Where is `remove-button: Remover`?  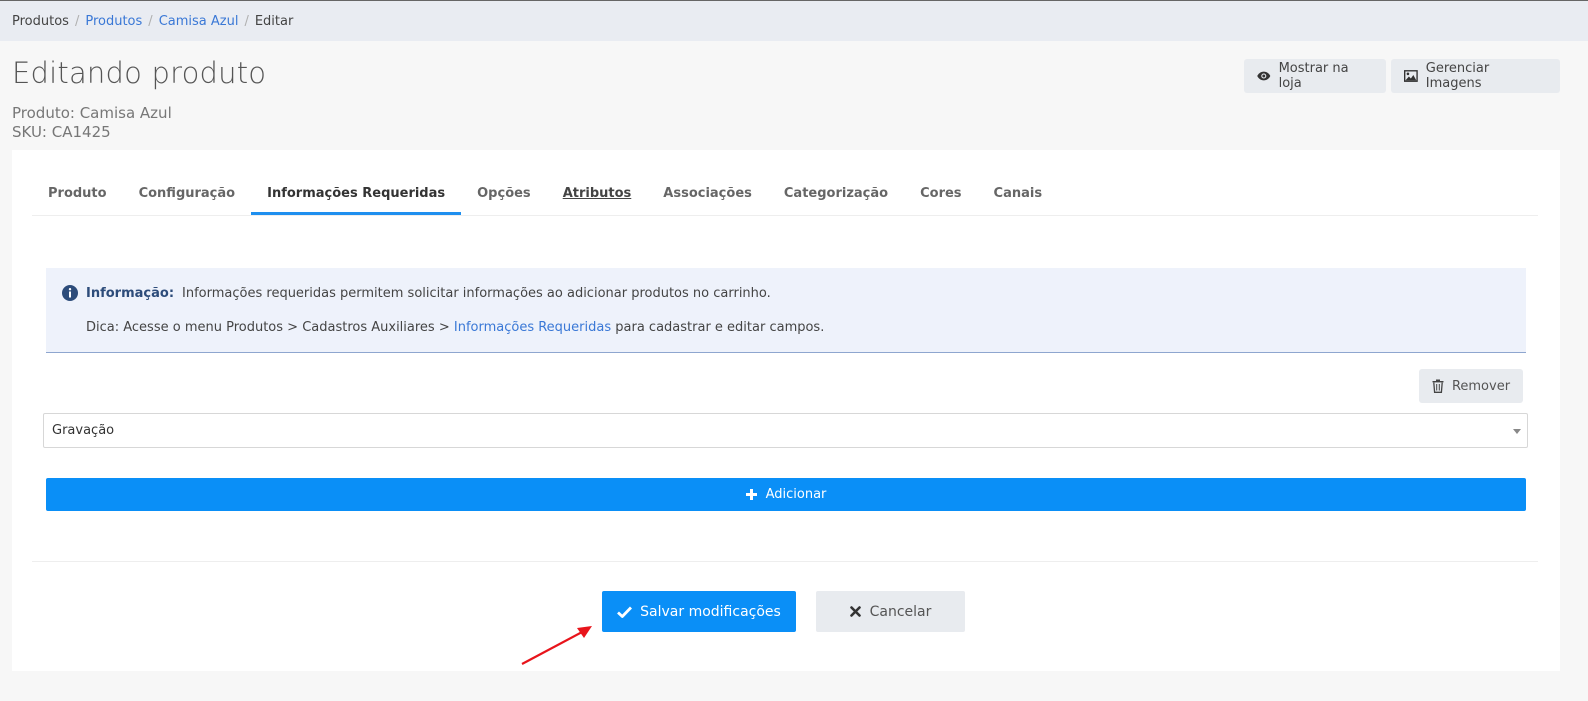
remove-button: Remover is located at coordinates (1471, 386).